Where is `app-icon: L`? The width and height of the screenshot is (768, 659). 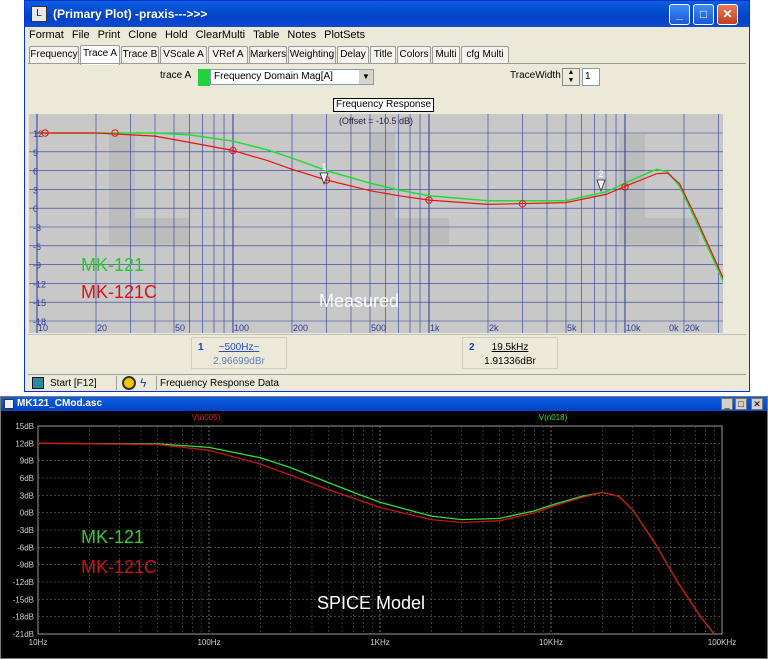 app-icon: L is located at coordinates (39, 14).